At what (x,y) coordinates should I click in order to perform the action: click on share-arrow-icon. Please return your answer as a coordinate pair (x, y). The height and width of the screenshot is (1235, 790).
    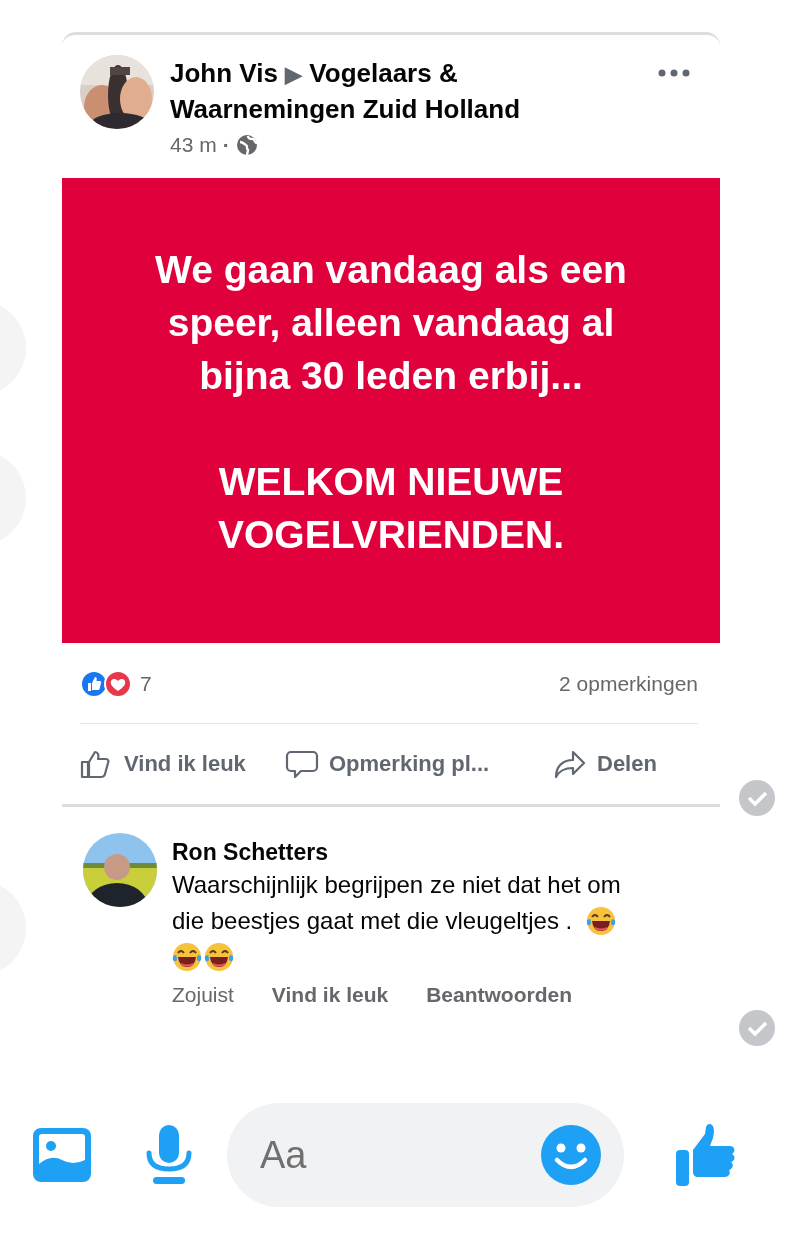
    Looking at the image, I should click on (570, 764).